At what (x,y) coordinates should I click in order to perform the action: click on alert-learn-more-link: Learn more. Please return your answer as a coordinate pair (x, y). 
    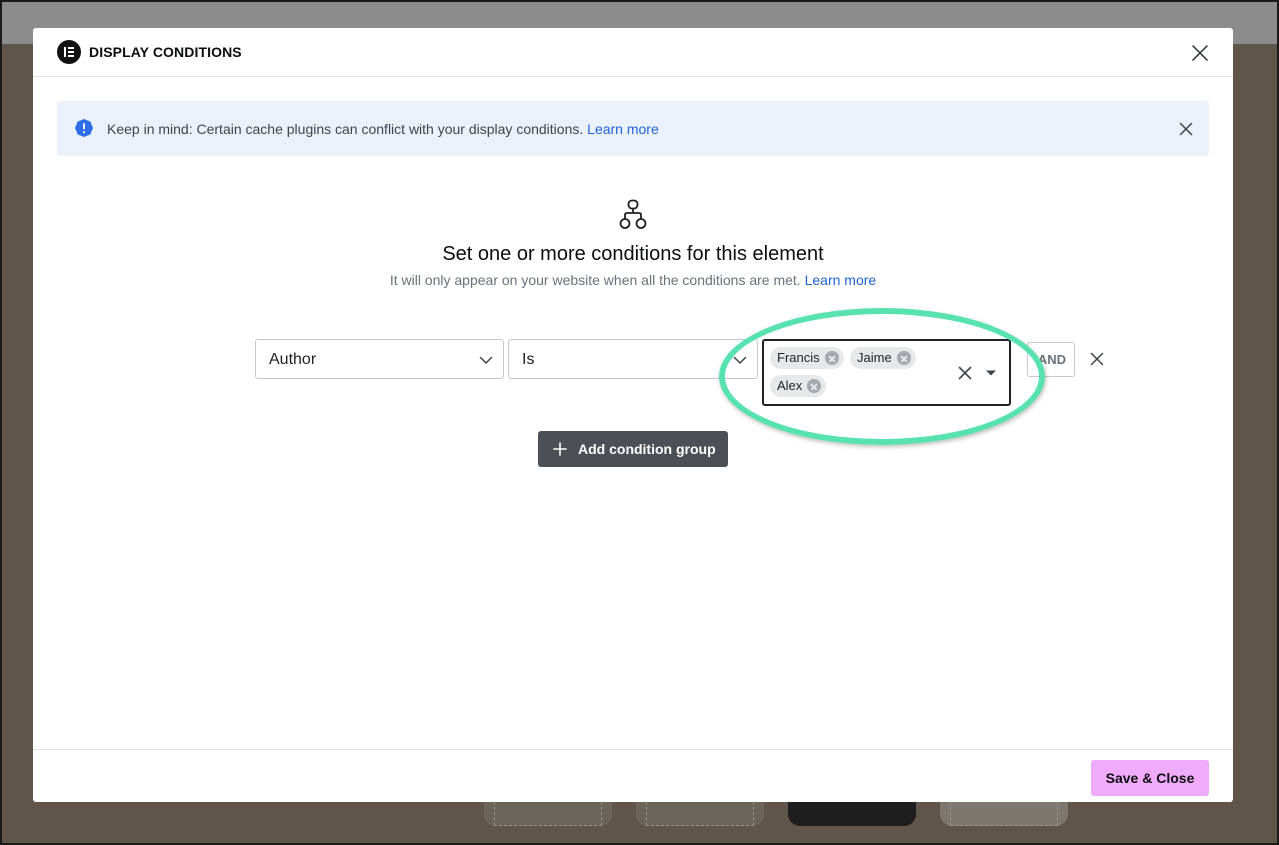
    Looking at the image, I should click on (623, 129).